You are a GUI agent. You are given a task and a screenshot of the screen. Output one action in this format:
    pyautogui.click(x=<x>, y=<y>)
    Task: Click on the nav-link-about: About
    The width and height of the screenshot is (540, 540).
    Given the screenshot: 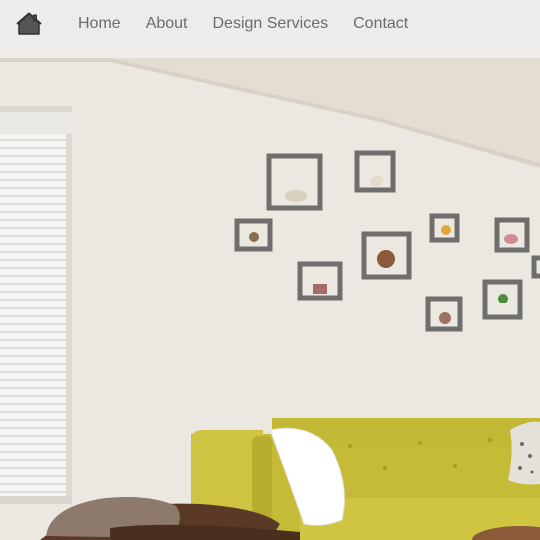 What is the action you would take?
    pyautogui.click(x=167, y=24)
    